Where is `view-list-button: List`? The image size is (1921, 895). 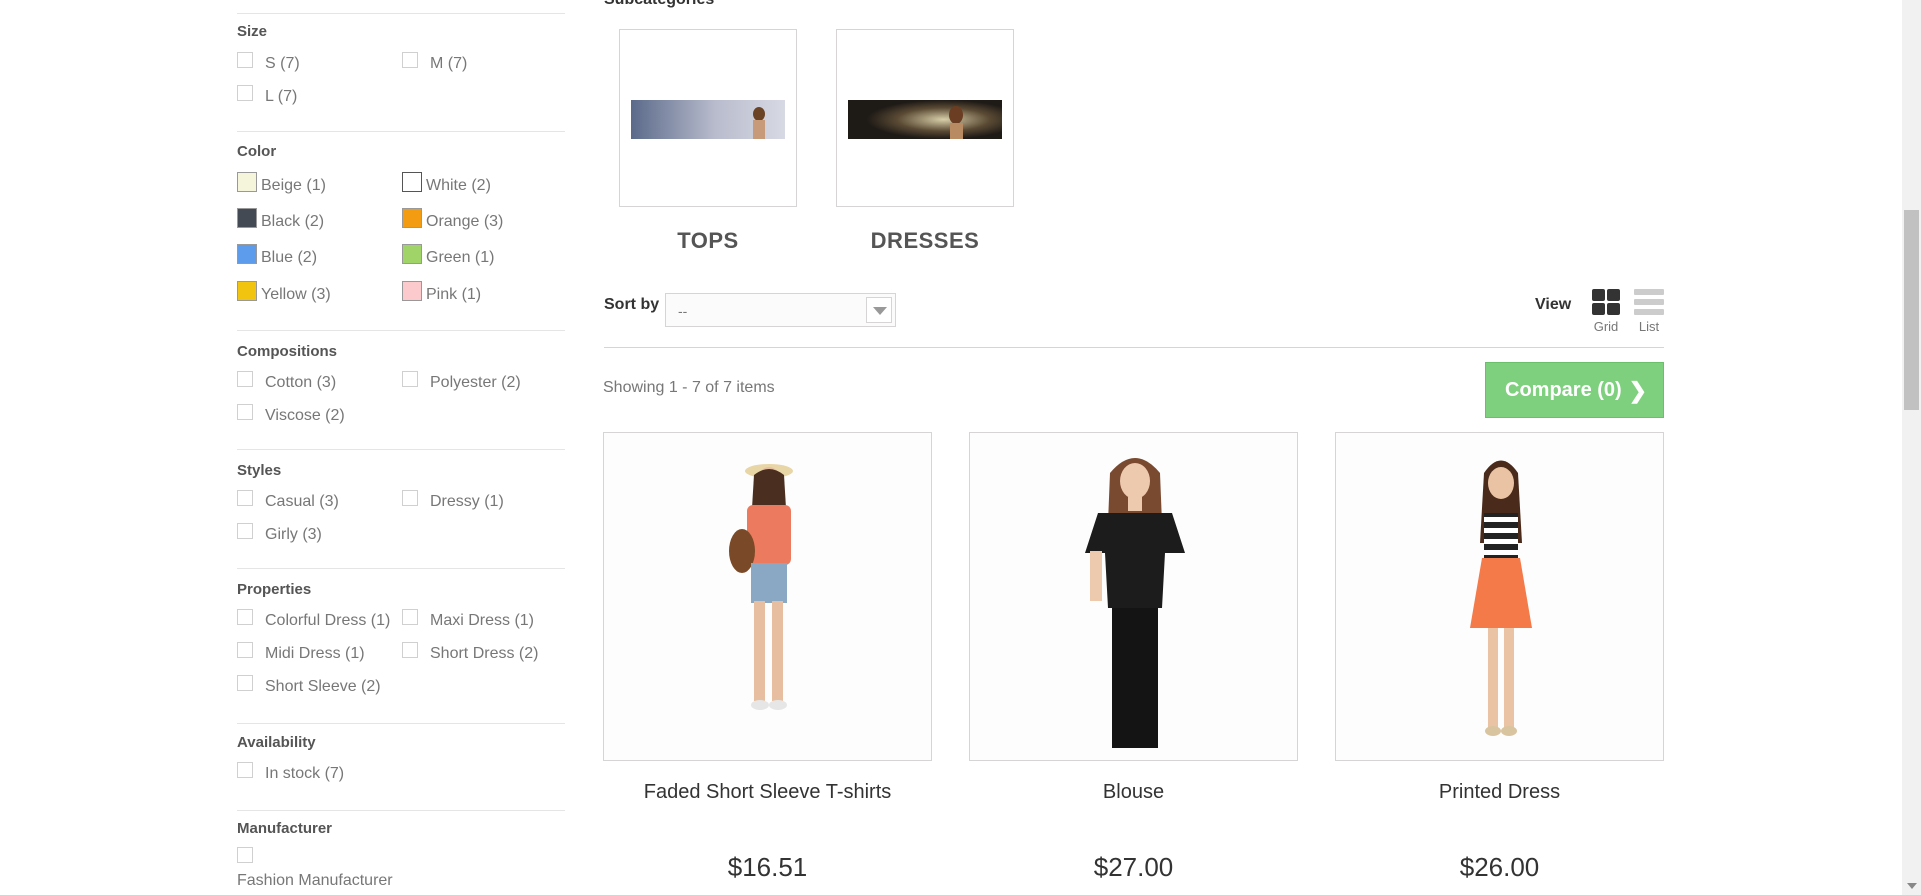 view-list-button: List is located at coordinates (1649, 311).